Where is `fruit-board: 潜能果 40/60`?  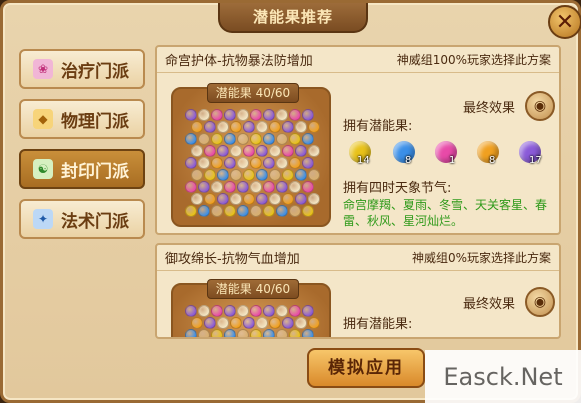 fruit-board: 潜能果 40/60 is located at coordinates (251, 308).